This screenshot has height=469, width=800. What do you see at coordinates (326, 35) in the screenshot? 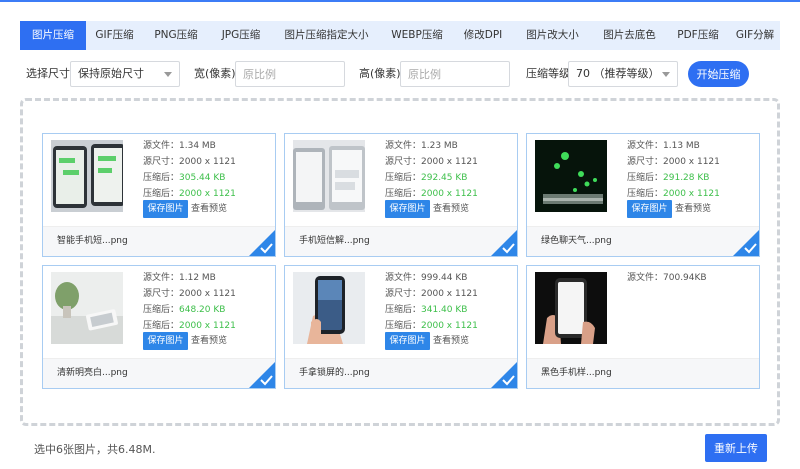
I see `tab-compress-to-size: 图片压缩指定大小` at bounding box center [326, 35].